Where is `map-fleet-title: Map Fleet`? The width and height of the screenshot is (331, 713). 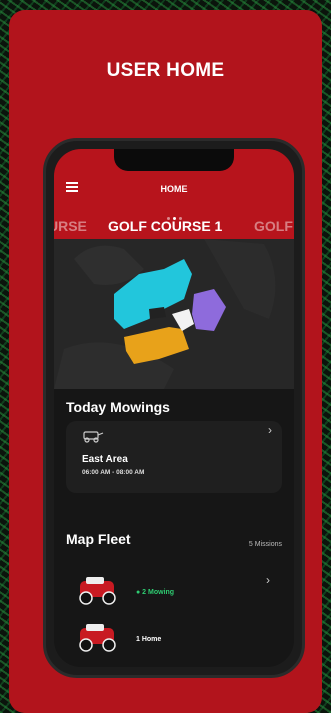 map-fleet-title: Map Fleet is located at coordinates (98, 539).